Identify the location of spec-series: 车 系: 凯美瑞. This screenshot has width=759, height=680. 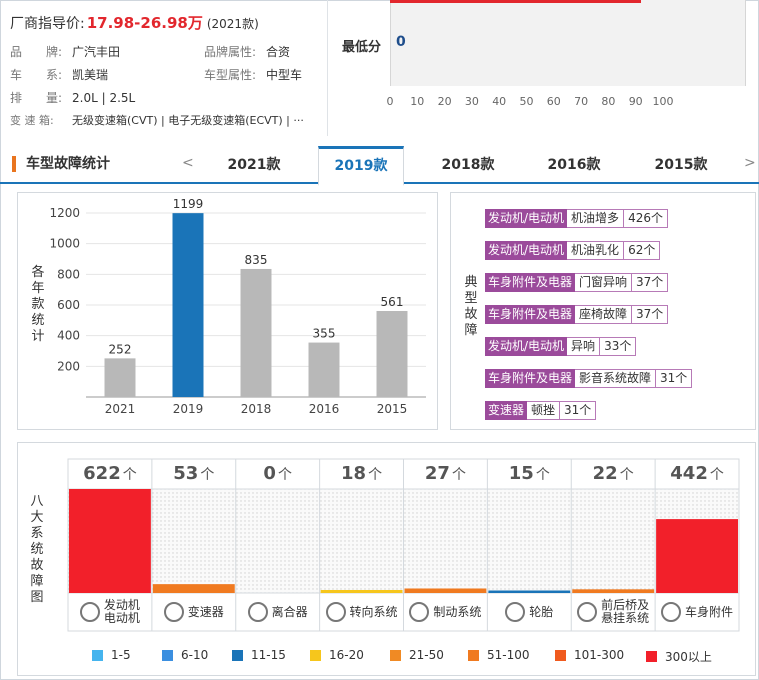
(59, 75).